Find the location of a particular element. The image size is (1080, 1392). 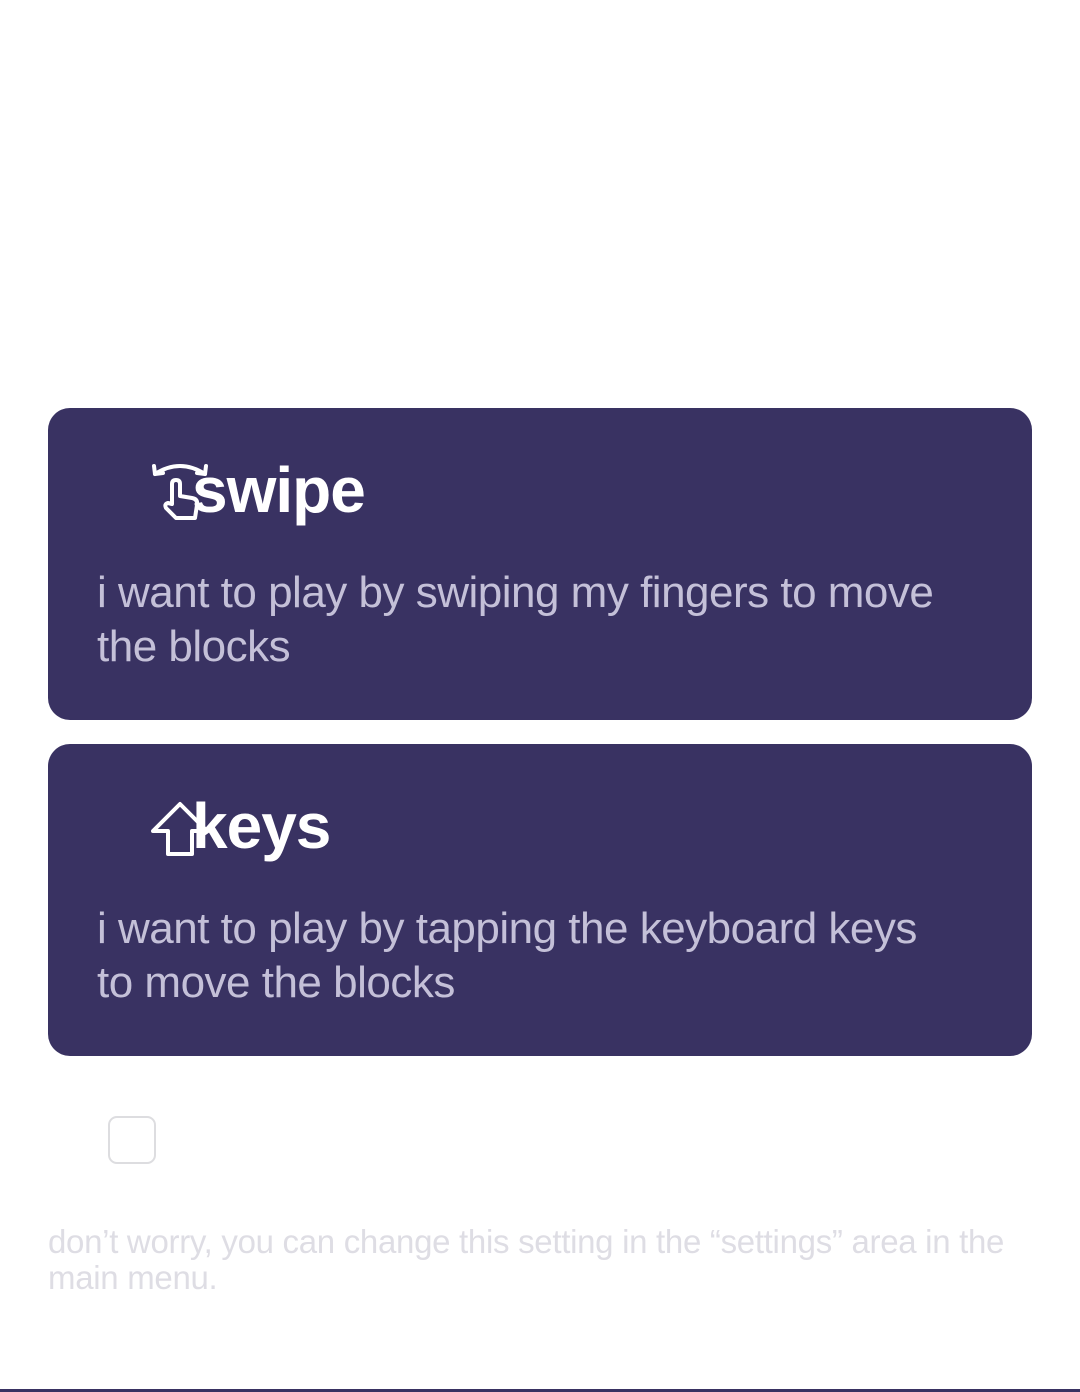

remember-choice-checkbox is located at coordinates (132, 1140).